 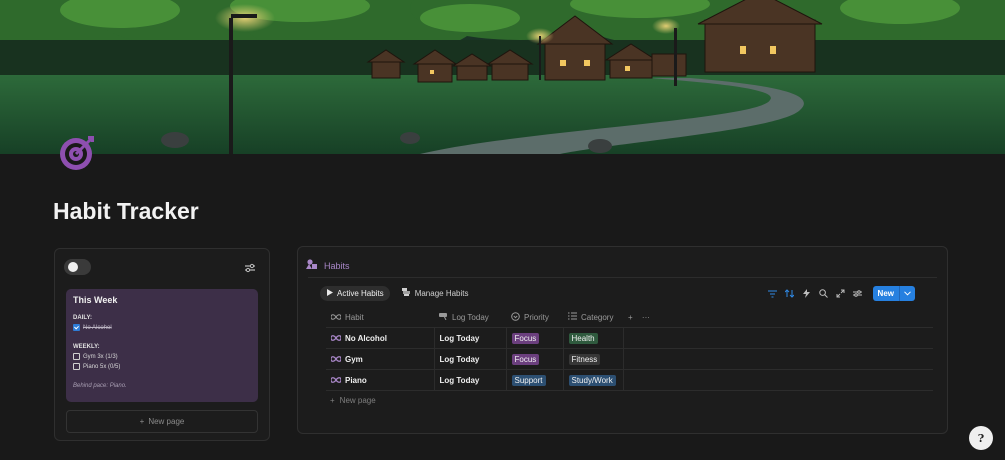 I want to click on column-category: Category, so click(x=593, y=317).